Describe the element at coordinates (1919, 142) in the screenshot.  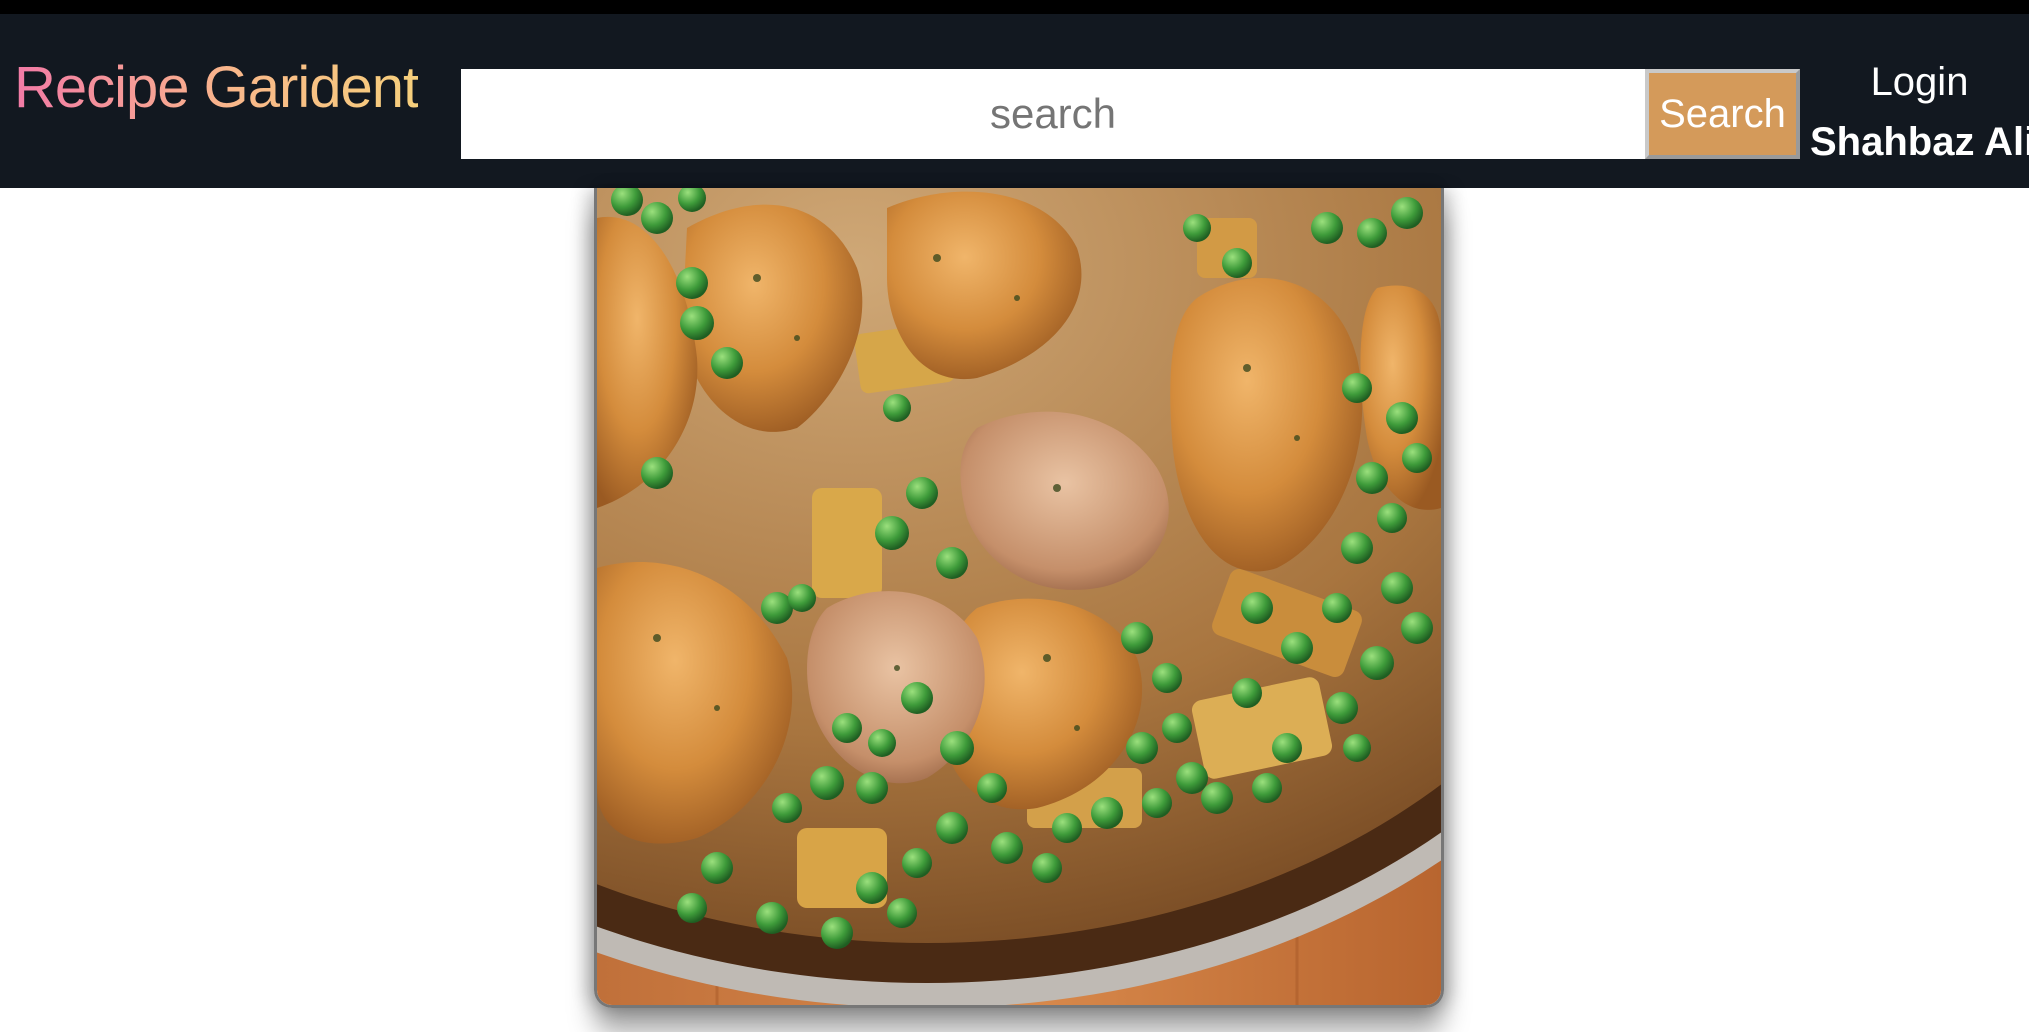
I see `user-name: Shahbaz Ali` at that location.